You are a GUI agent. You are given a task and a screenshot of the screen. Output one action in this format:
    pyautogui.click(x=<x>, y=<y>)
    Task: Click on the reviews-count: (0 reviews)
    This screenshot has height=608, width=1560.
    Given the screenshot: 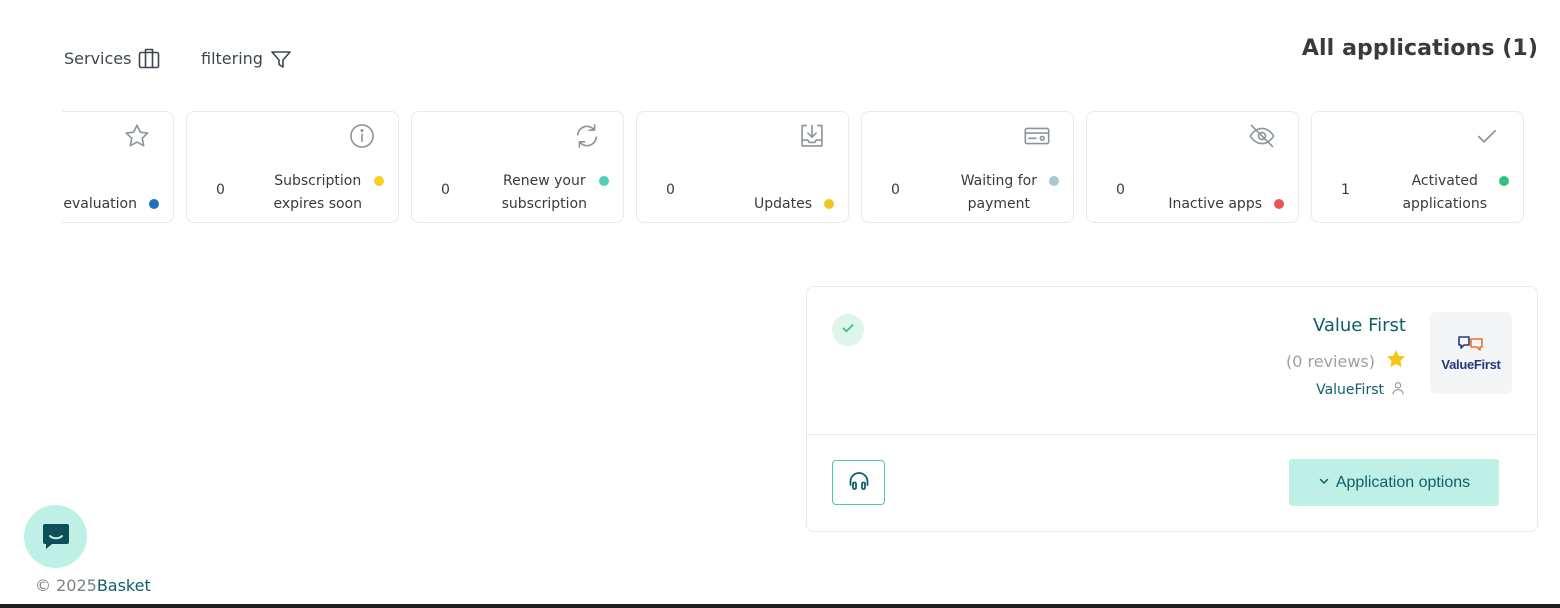 What is the action you would take?
    pyautogui.click(x=1330, y=361)
    